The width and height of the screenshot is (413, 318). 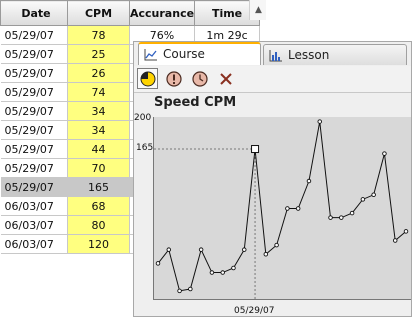 I want to click on chart-toolbar, so click(x=272, y=79).